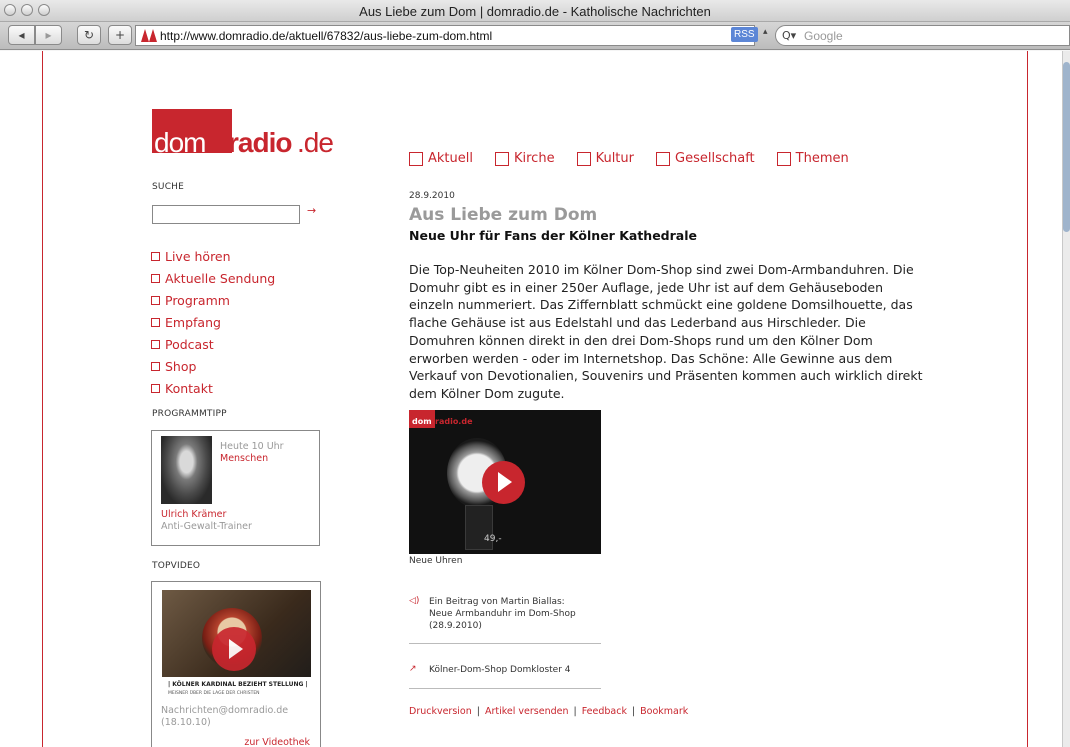 Image resolution: width=1070 pixels, height=747 pixels. I want to click on feedback-link: Feedback, so click(604, 711).